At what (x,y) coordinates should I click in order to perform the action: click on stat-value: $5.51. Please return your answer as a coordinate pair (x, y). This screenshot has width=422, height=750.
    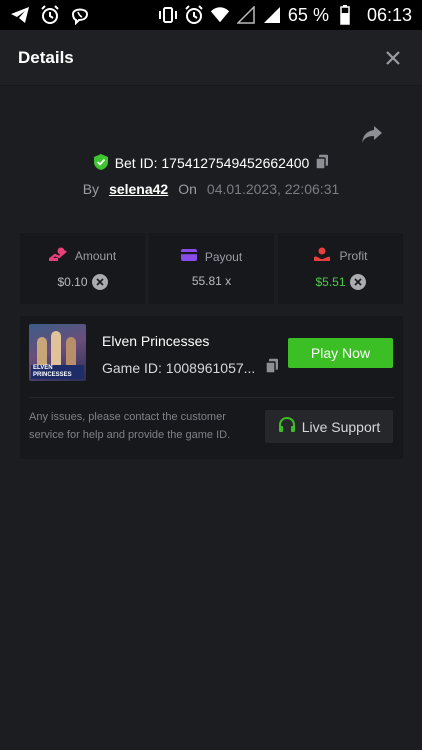
    Looking at the image, I should click on (330, 282).